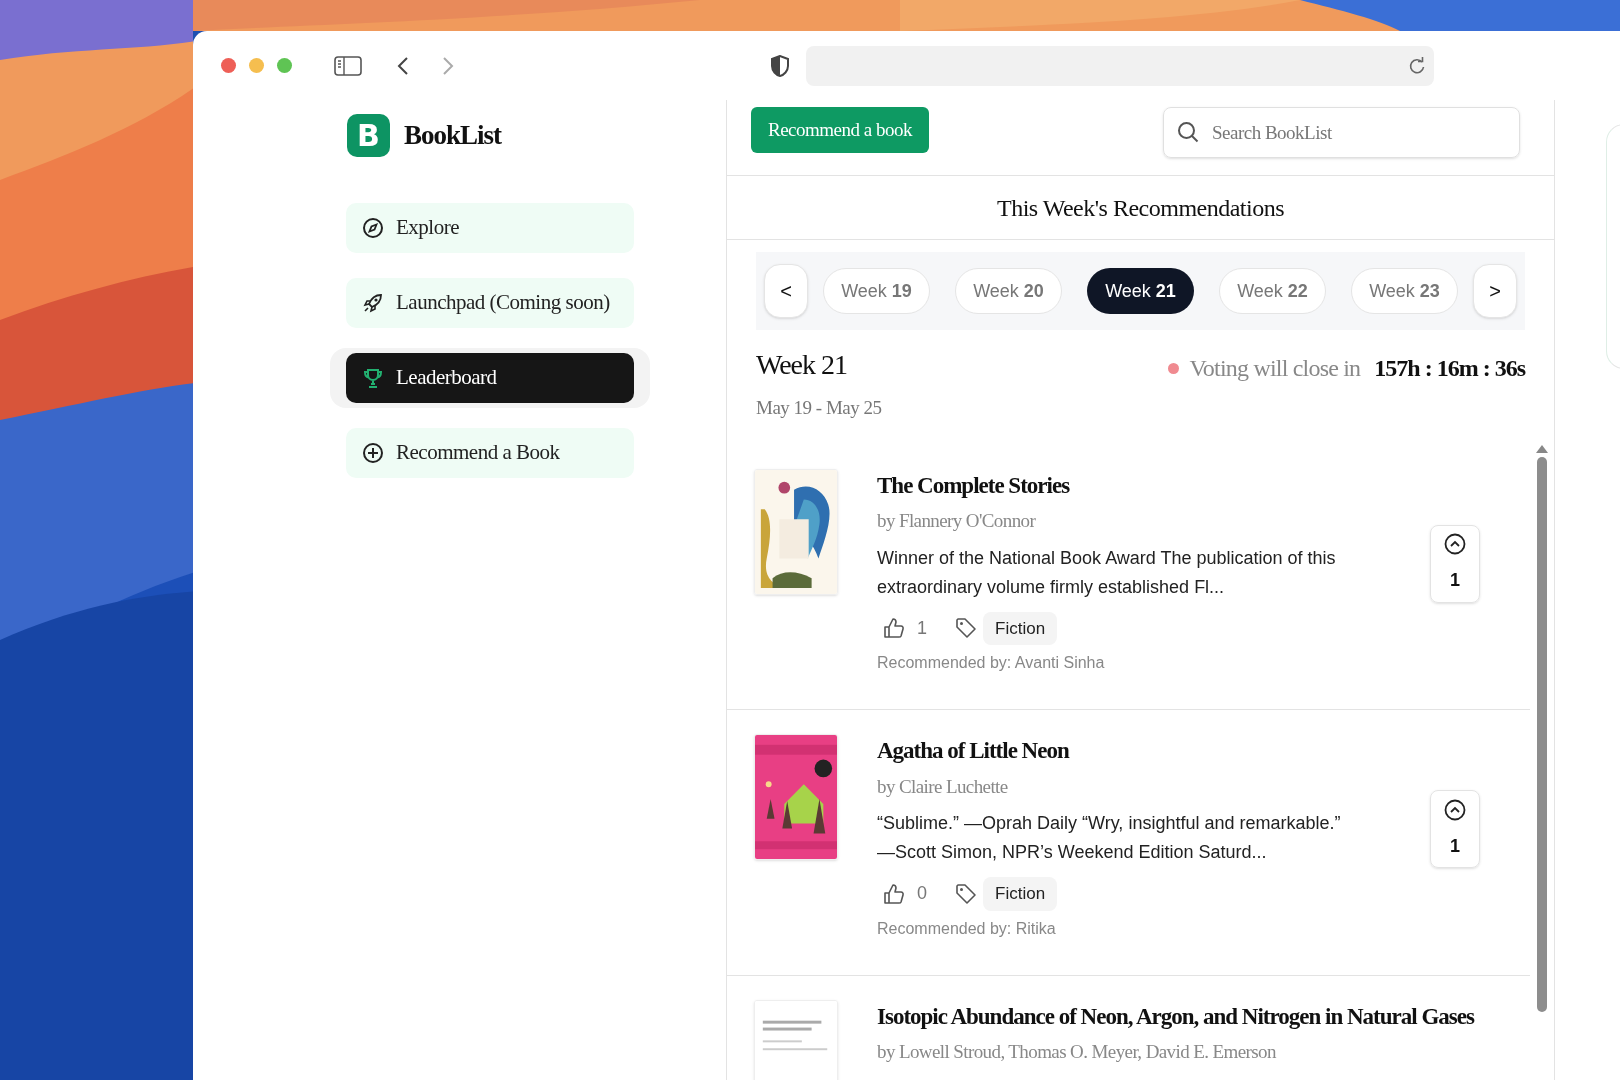 This screenshot has height=1080, width=1620. I want to click on plus-circle-icon, so click(373, 453).